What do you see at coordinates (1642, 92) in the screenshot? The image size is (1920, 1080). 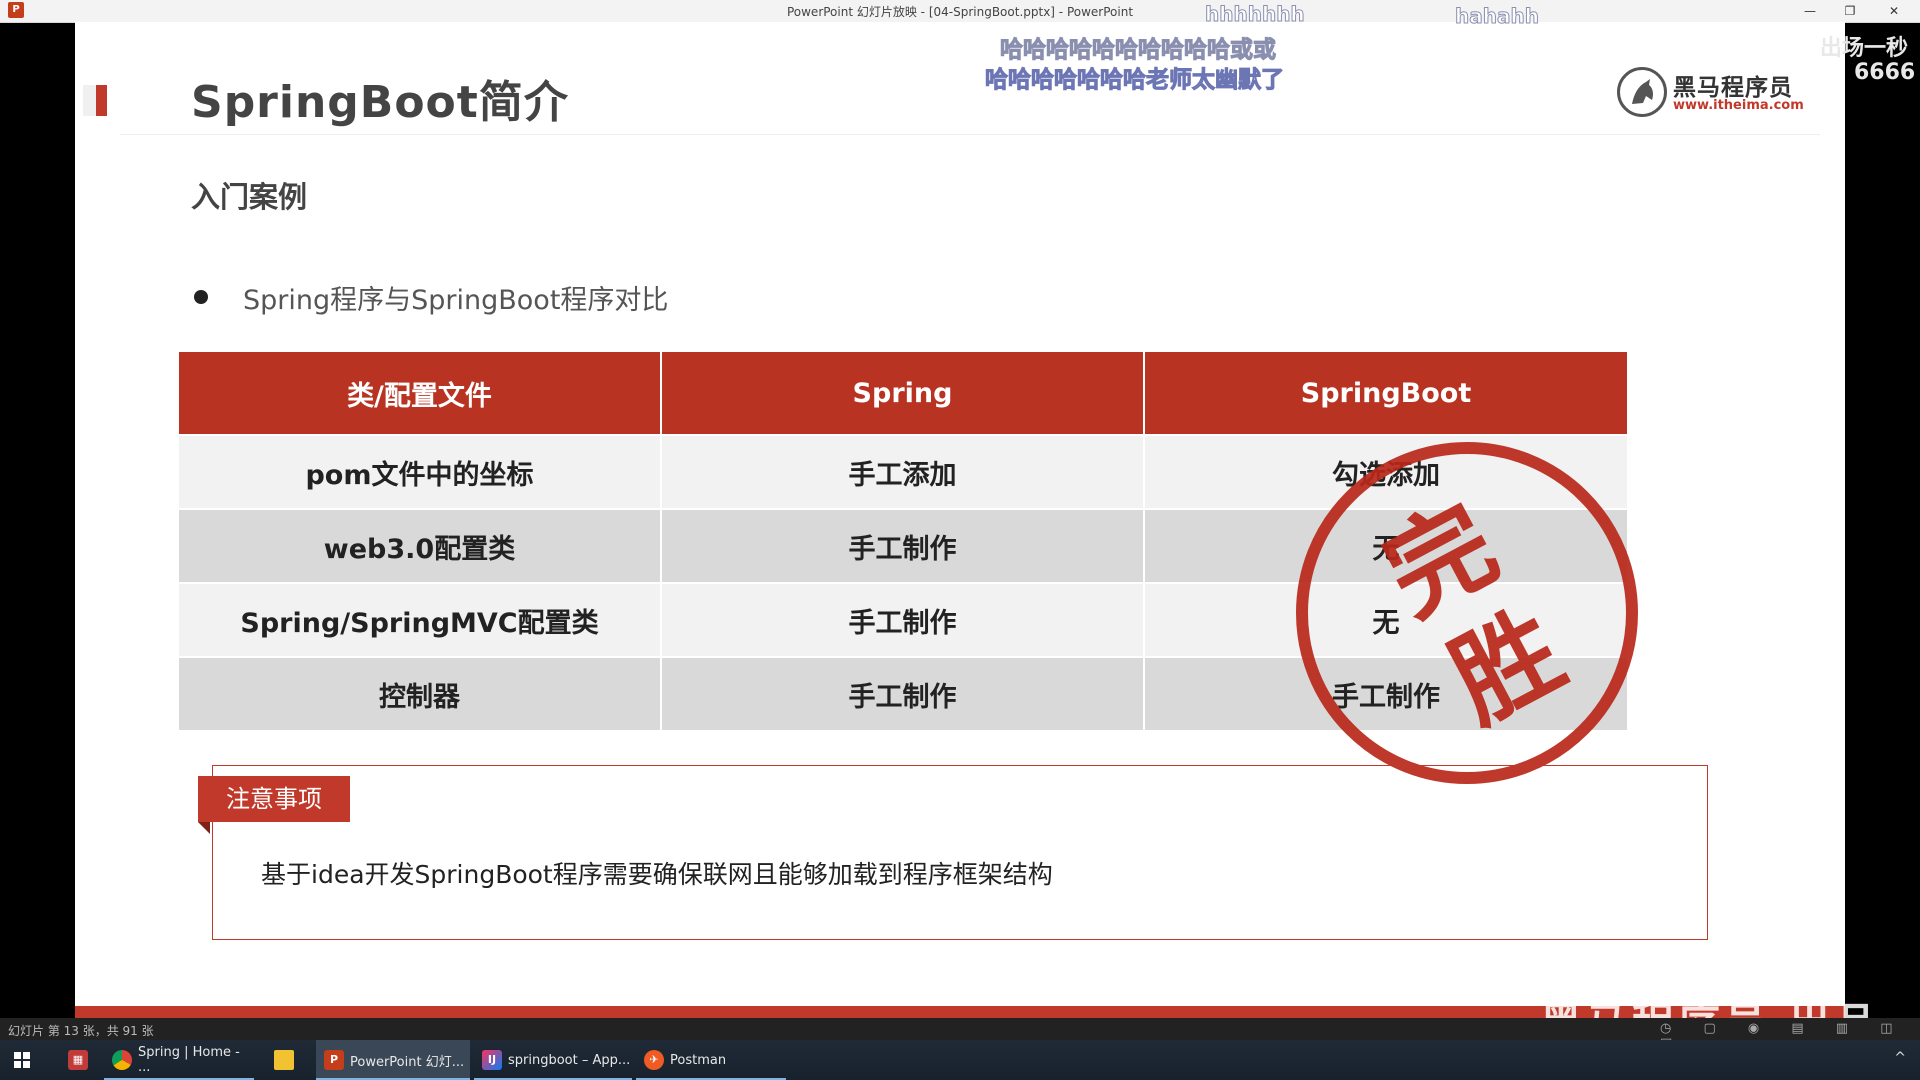 I see `horse-logo-icon` at bounding box center [1642, 92].